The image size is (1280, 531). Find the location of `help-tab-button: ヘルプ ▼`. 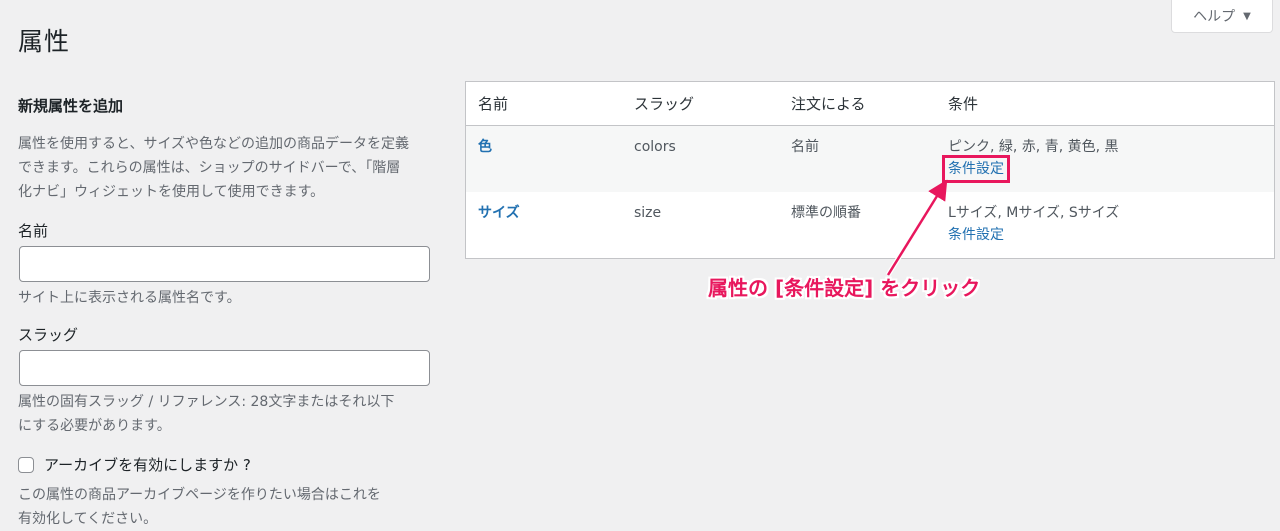

help-tab-button: ヘルプ ▼ is located at coordinates (1222, 16).